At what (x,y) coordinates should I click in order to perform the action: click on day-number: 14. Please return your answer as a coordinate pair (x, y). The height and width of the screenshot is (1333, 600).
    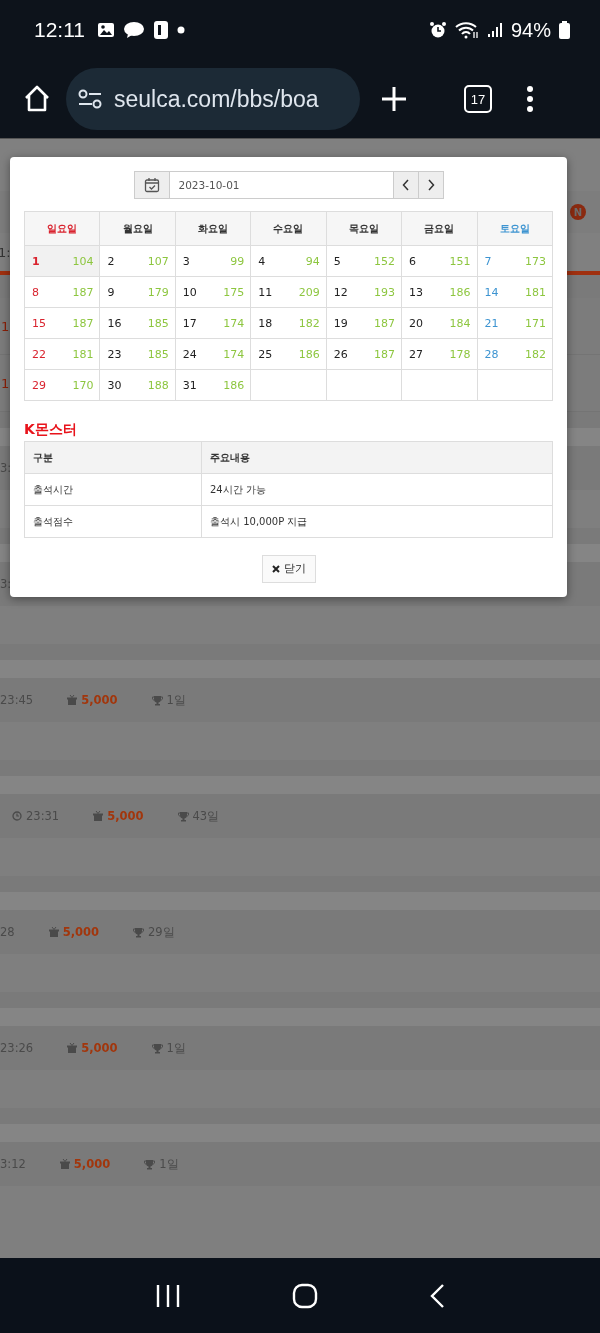
    Looking at the image, I should click on (491, 292).